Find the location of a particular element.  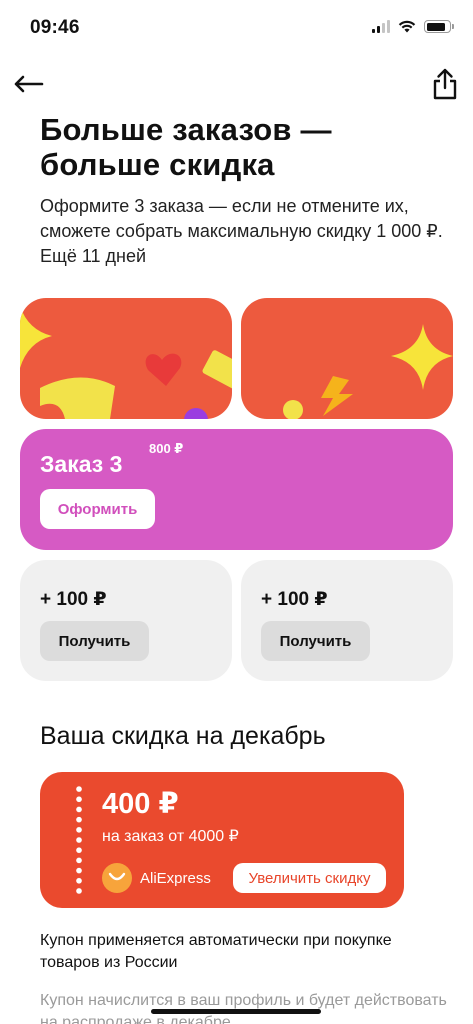

home-indicator is located at coordinates (236, 1011).